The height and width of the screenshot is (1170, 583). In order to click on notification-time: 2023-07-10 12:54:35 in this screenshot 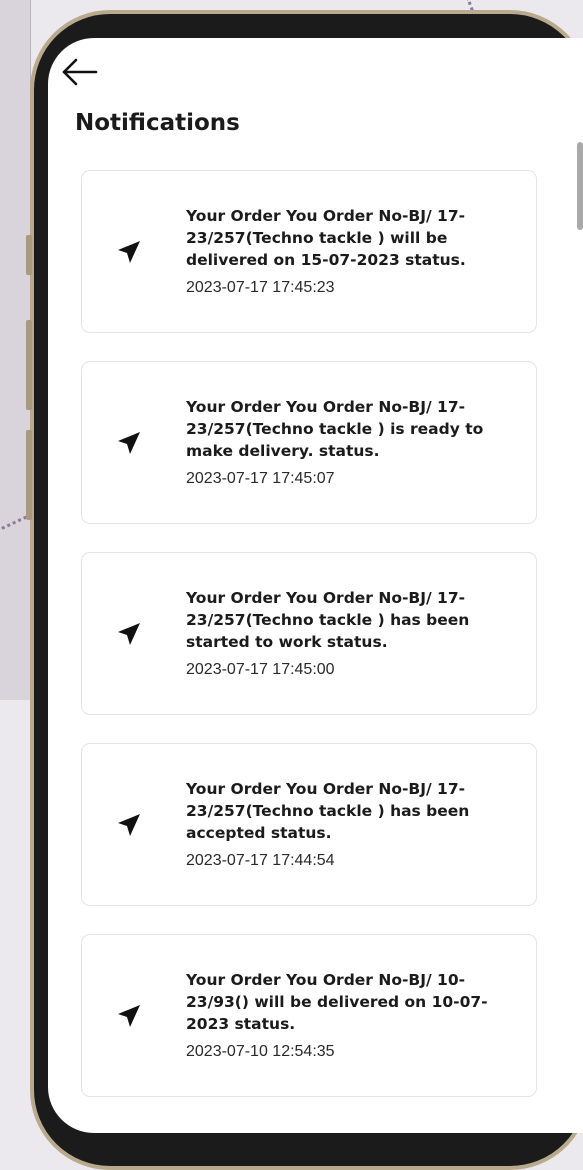, I will do `click(260, 1051)`.